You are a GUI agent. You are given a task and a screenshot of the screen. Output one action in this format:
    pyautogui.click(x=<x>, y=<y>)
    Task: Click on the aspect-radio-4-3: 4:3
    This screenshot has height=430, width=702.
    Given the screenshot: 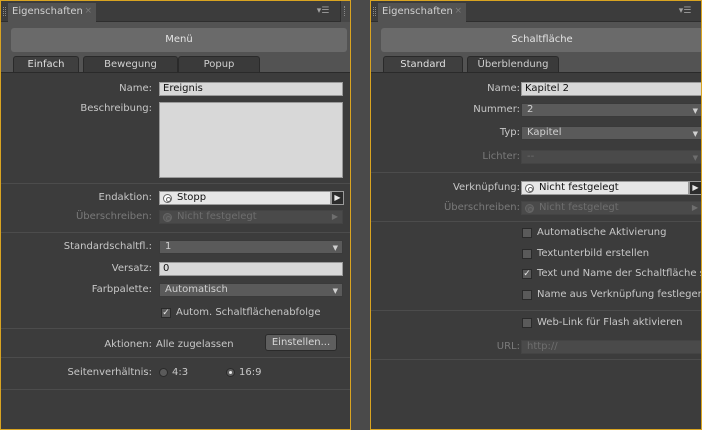 What is the action you would take?
    pyautogui.click(x=173, y=372)
    